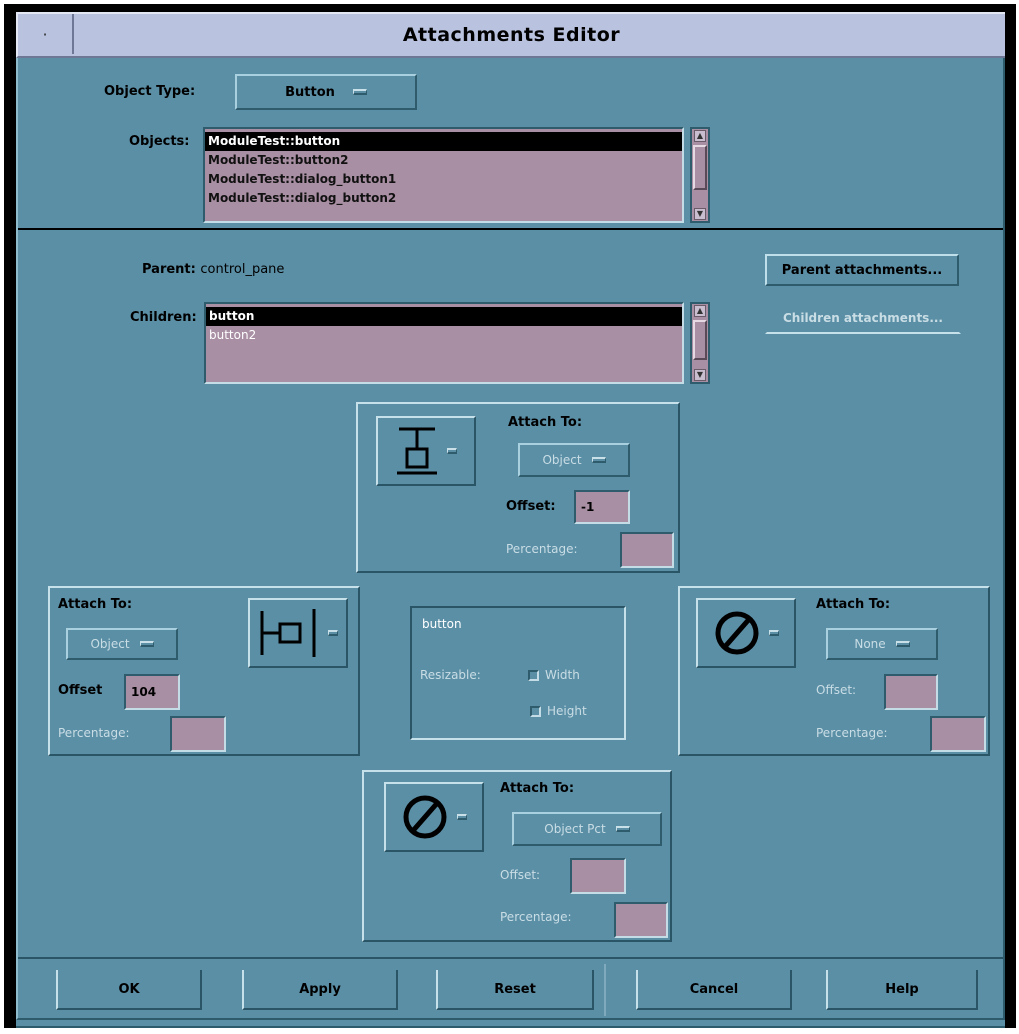  I want to click on objects-list-item: ModuleTest::dialog_button2, so click(443, 198).